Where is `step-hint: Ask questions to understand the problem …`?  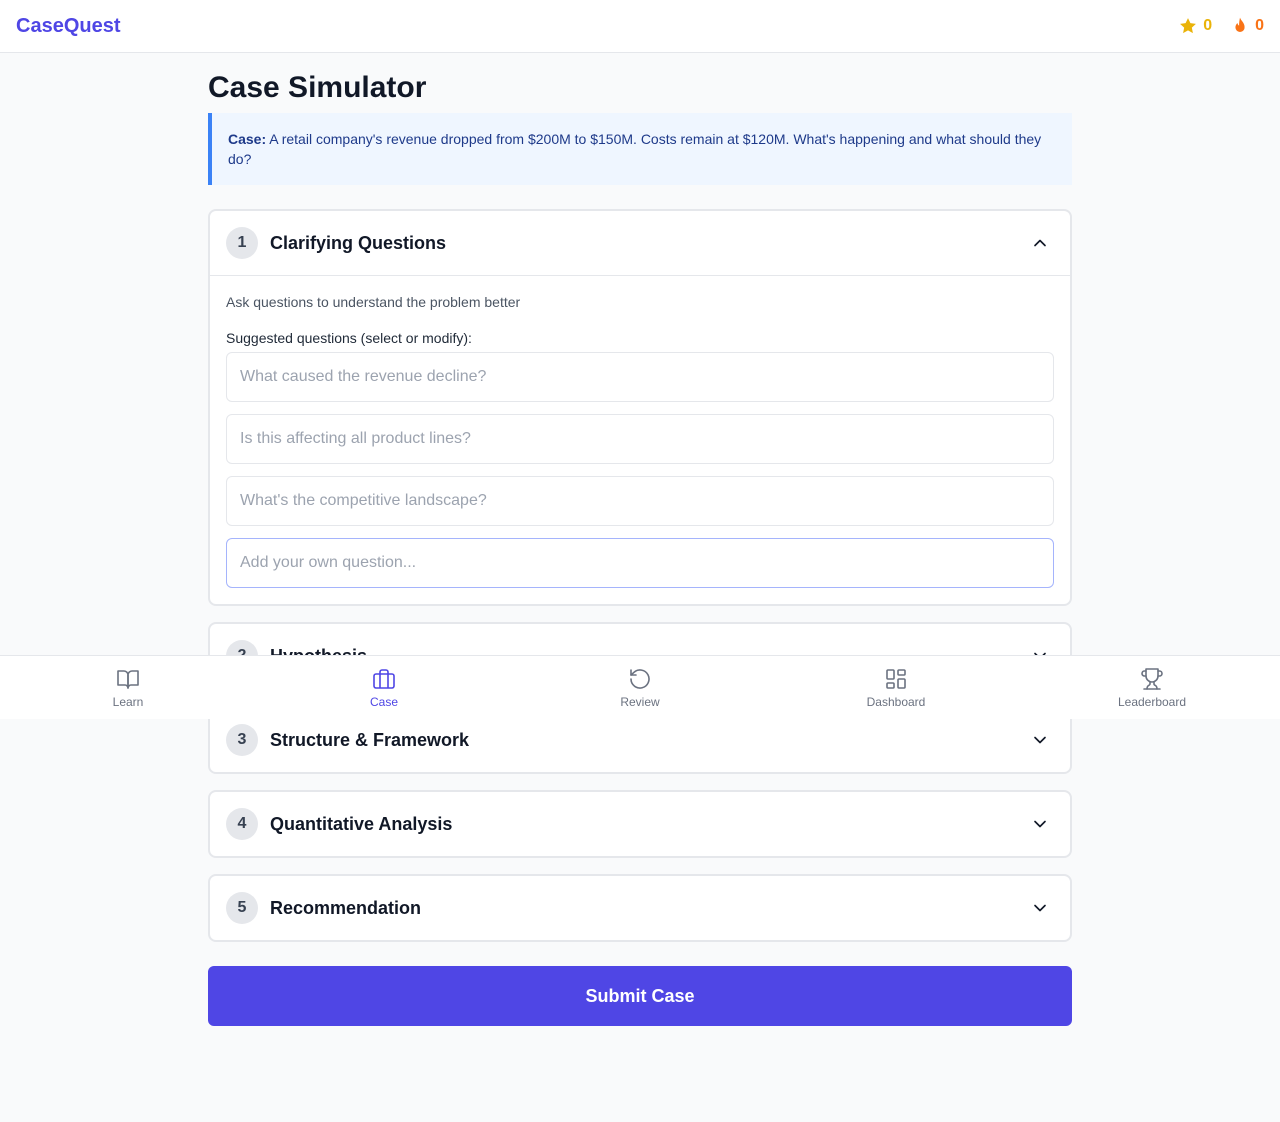 step-hint: Ask questions to understand the problem … is located at coordinates (373, 302).